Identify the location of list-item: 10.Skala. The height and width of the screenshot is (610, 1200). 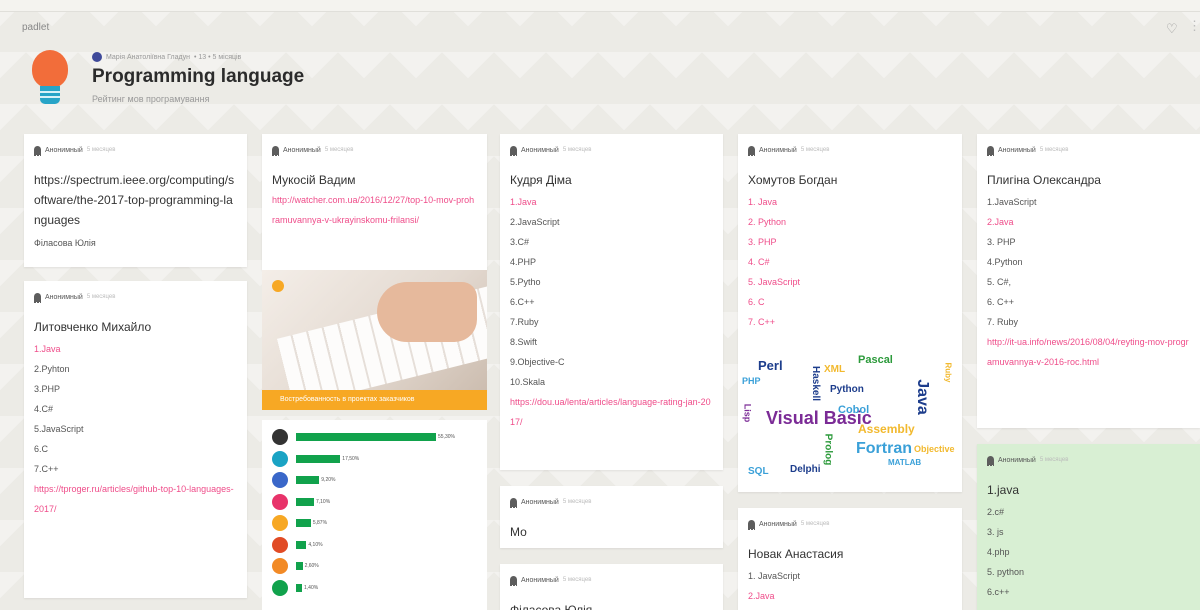
(528, 382).